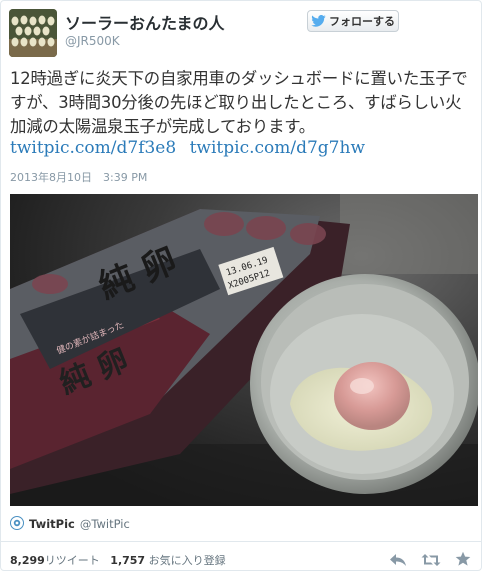  Describe the element at coordinates (277, 148) in the screenshot. I see `tweet-link-2: twitpic.com/d7g7hw` at that location.